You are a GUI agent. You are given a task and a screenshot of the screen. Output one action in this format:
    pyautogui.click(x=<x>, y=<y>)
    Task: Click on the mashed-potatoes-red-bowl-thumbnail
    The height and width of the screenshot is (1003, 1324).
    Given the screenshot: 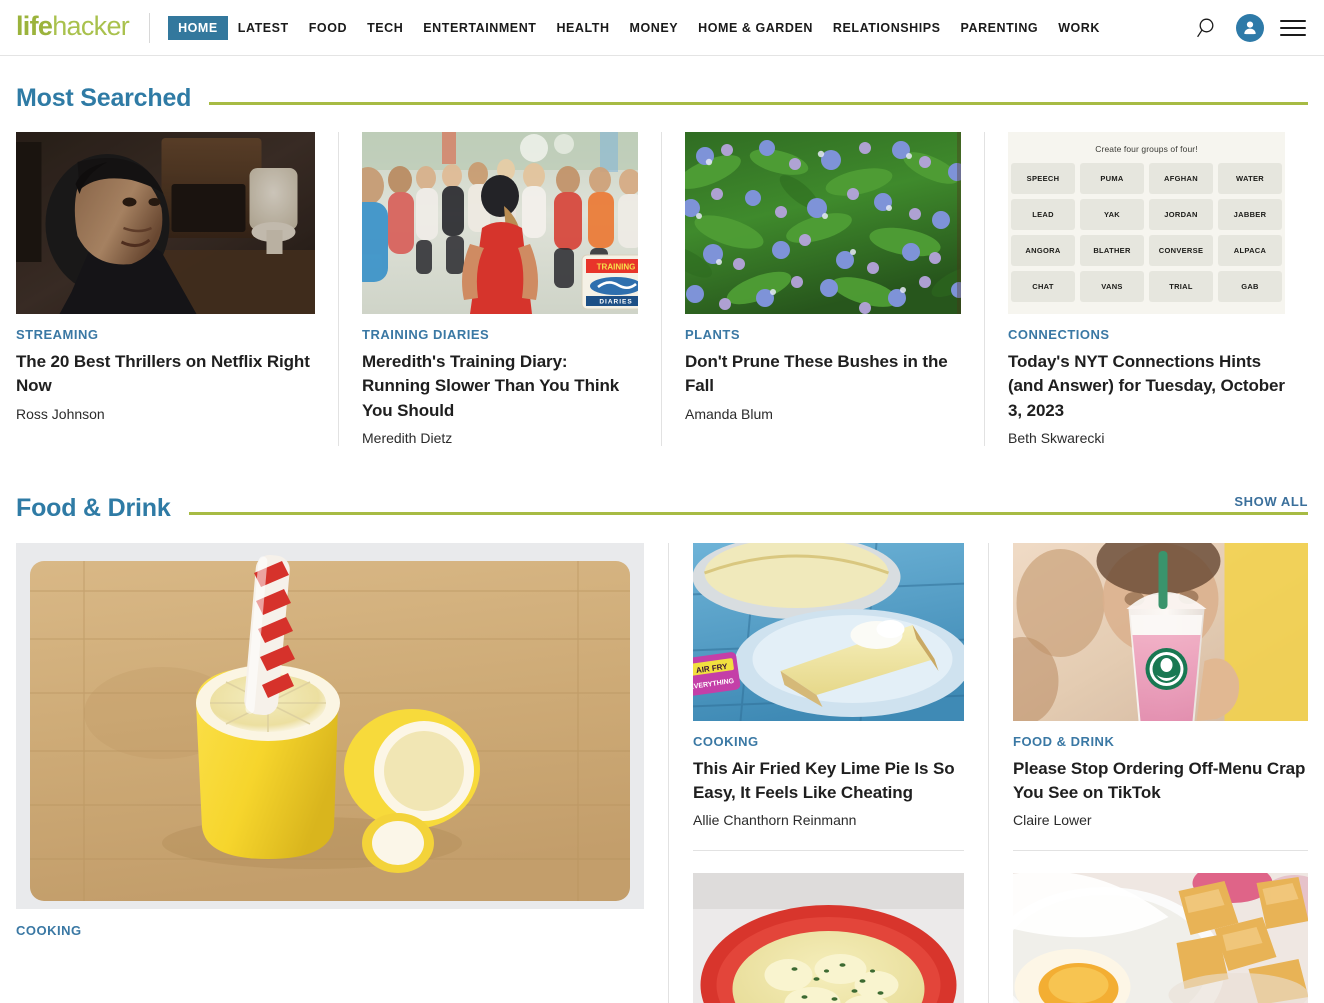 What is the action you would take?
    pyautogui.click(x=828, y=938)
    